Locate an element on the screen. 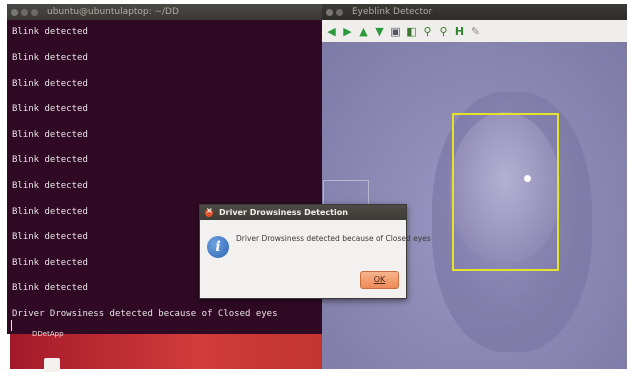 This screenshot has height=372, width=627. arrow-left-icon: ◀ is located at coordinates (331, 31).